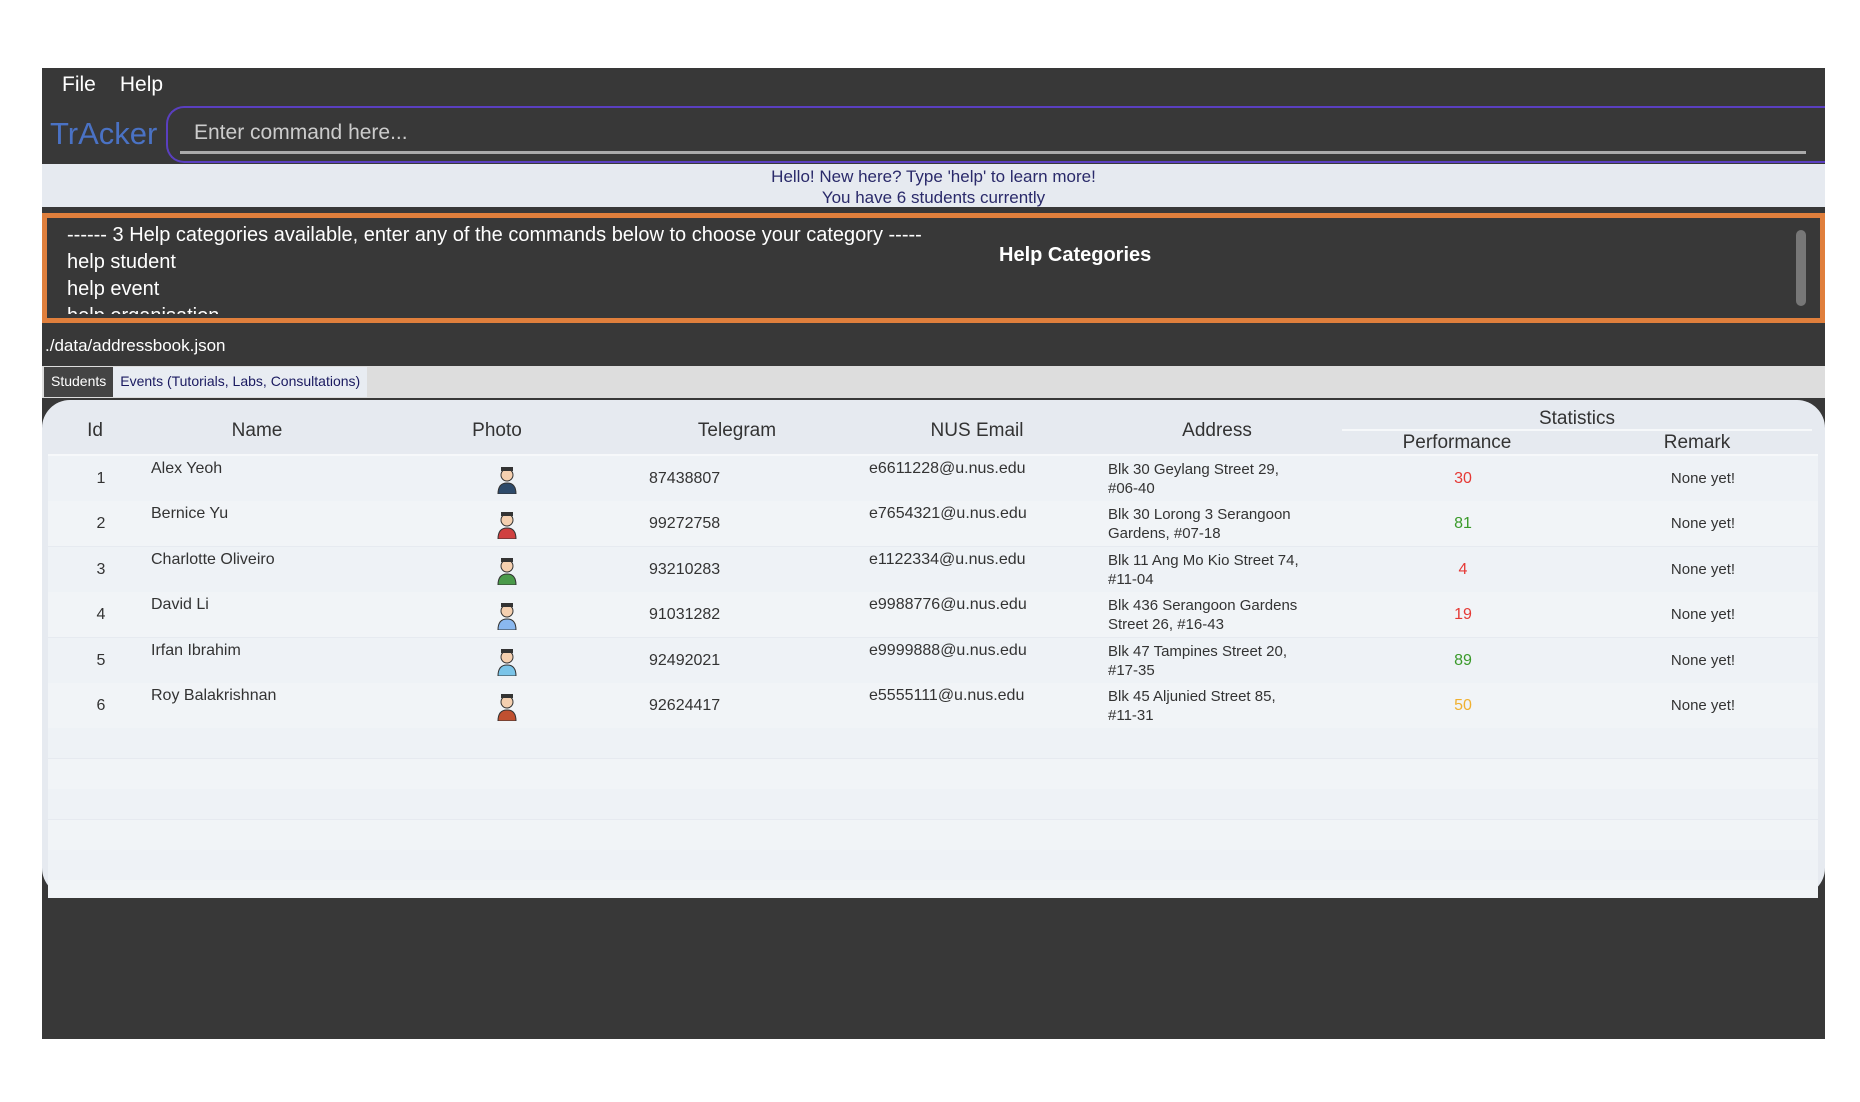 Image resolution: width=1860 pixels, height=1102 pixels. I want to click on address-line: Blk 30 Geylang Street 29,, so click(1193, 469).